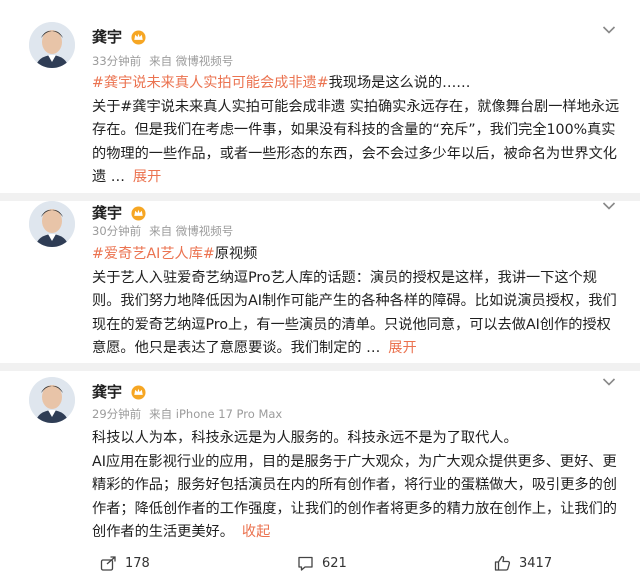 This screenshot has height=581, width=640. What do you see at coordinates (137, 563) in the screenshot?
I see `share-count: 178` at bounding box center [137, 563].